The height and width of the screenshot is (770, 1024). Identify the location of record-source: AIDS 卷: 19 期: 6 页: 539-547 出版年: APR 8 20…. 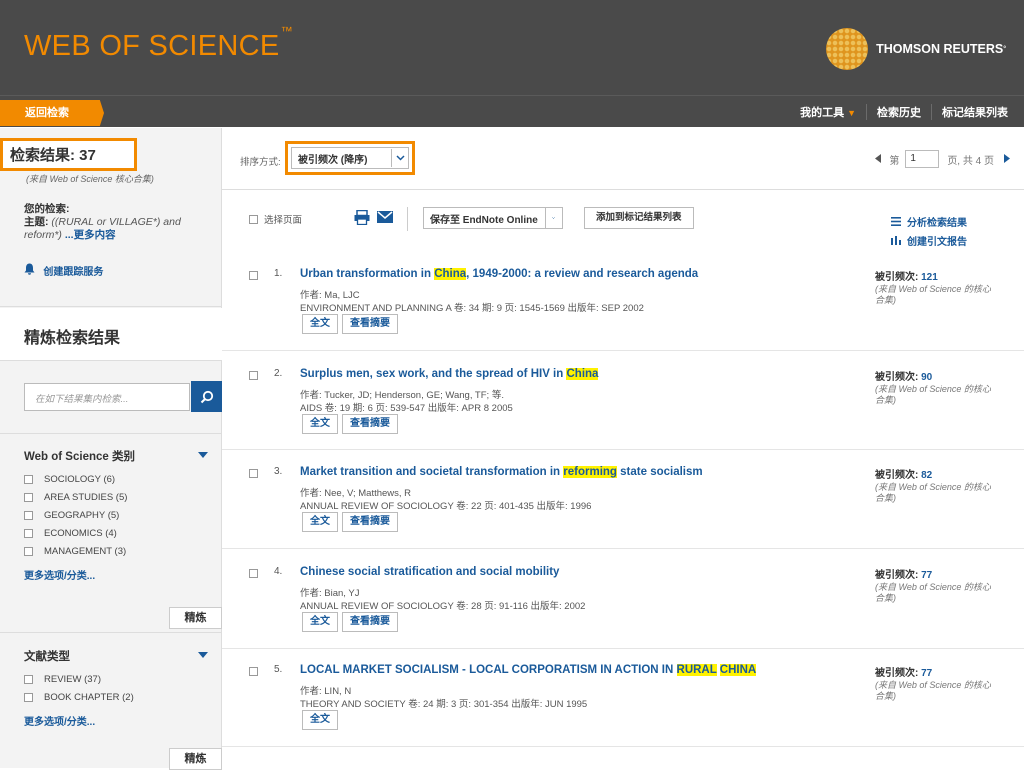
(406, 408).